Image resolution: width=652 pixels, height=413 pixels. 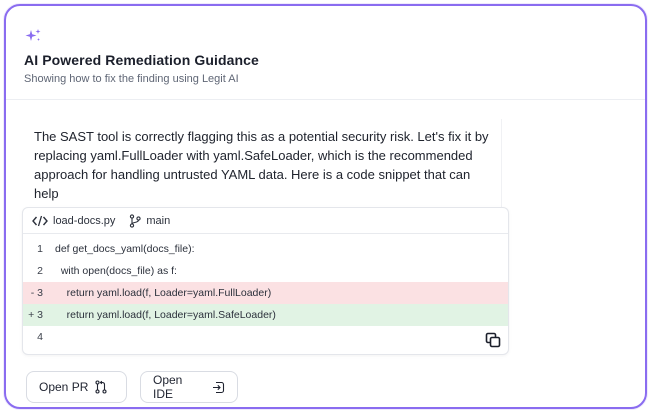 I want to click on pull-request-icon, so click(x=101, y=387).